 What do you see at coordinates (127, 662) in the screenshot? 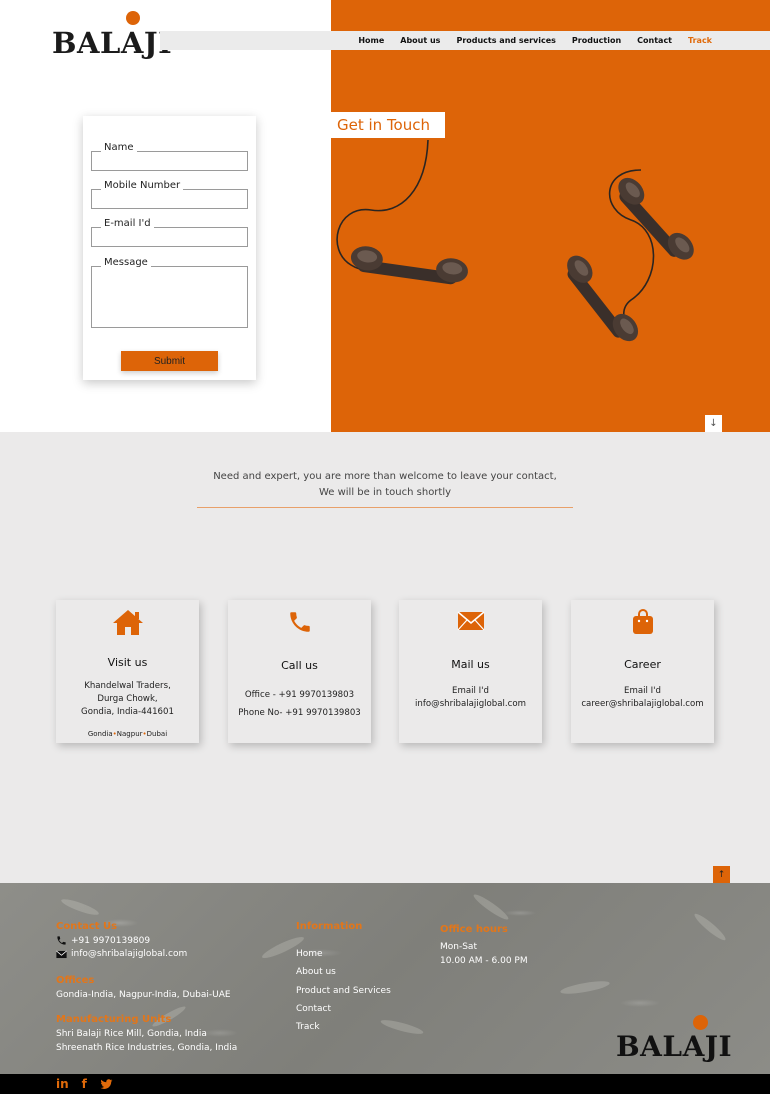
I see `visit-us-title: Visit us` at bounding box center [127, 662].